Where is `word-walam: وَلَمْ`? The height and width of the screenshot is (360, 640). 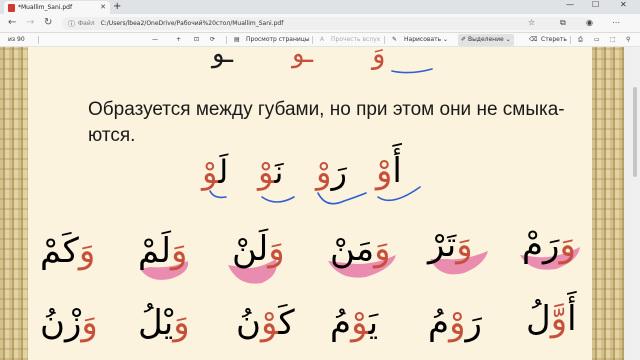 word-walam: وَلَمْ is located at coordinates (163, 251).